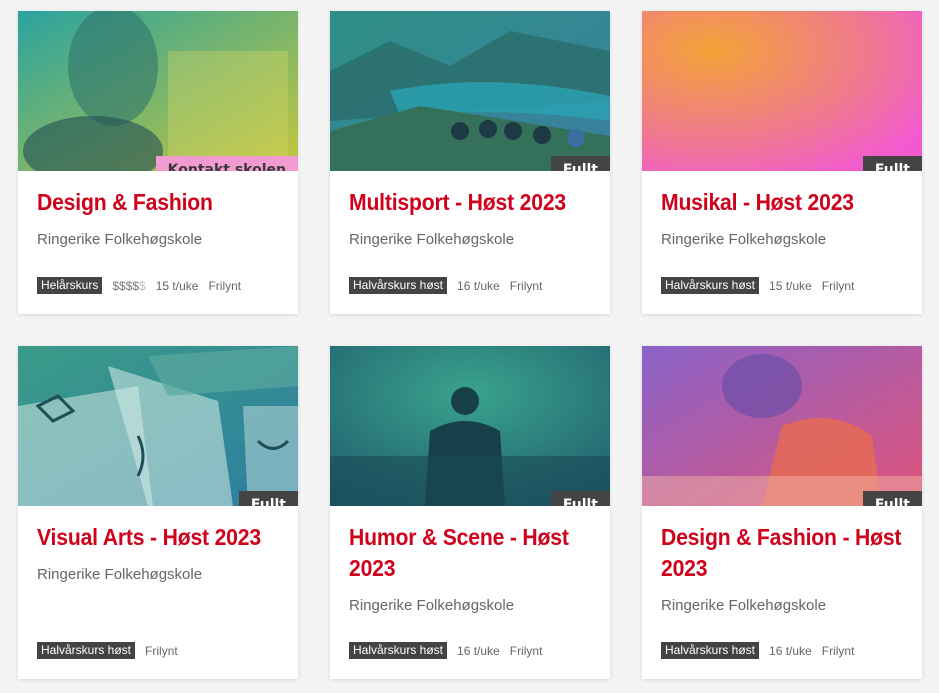  Describe the element at coordinates (471, 202) in the screenshot. I see `course-title: Multisport - Høst 2023` at that location.